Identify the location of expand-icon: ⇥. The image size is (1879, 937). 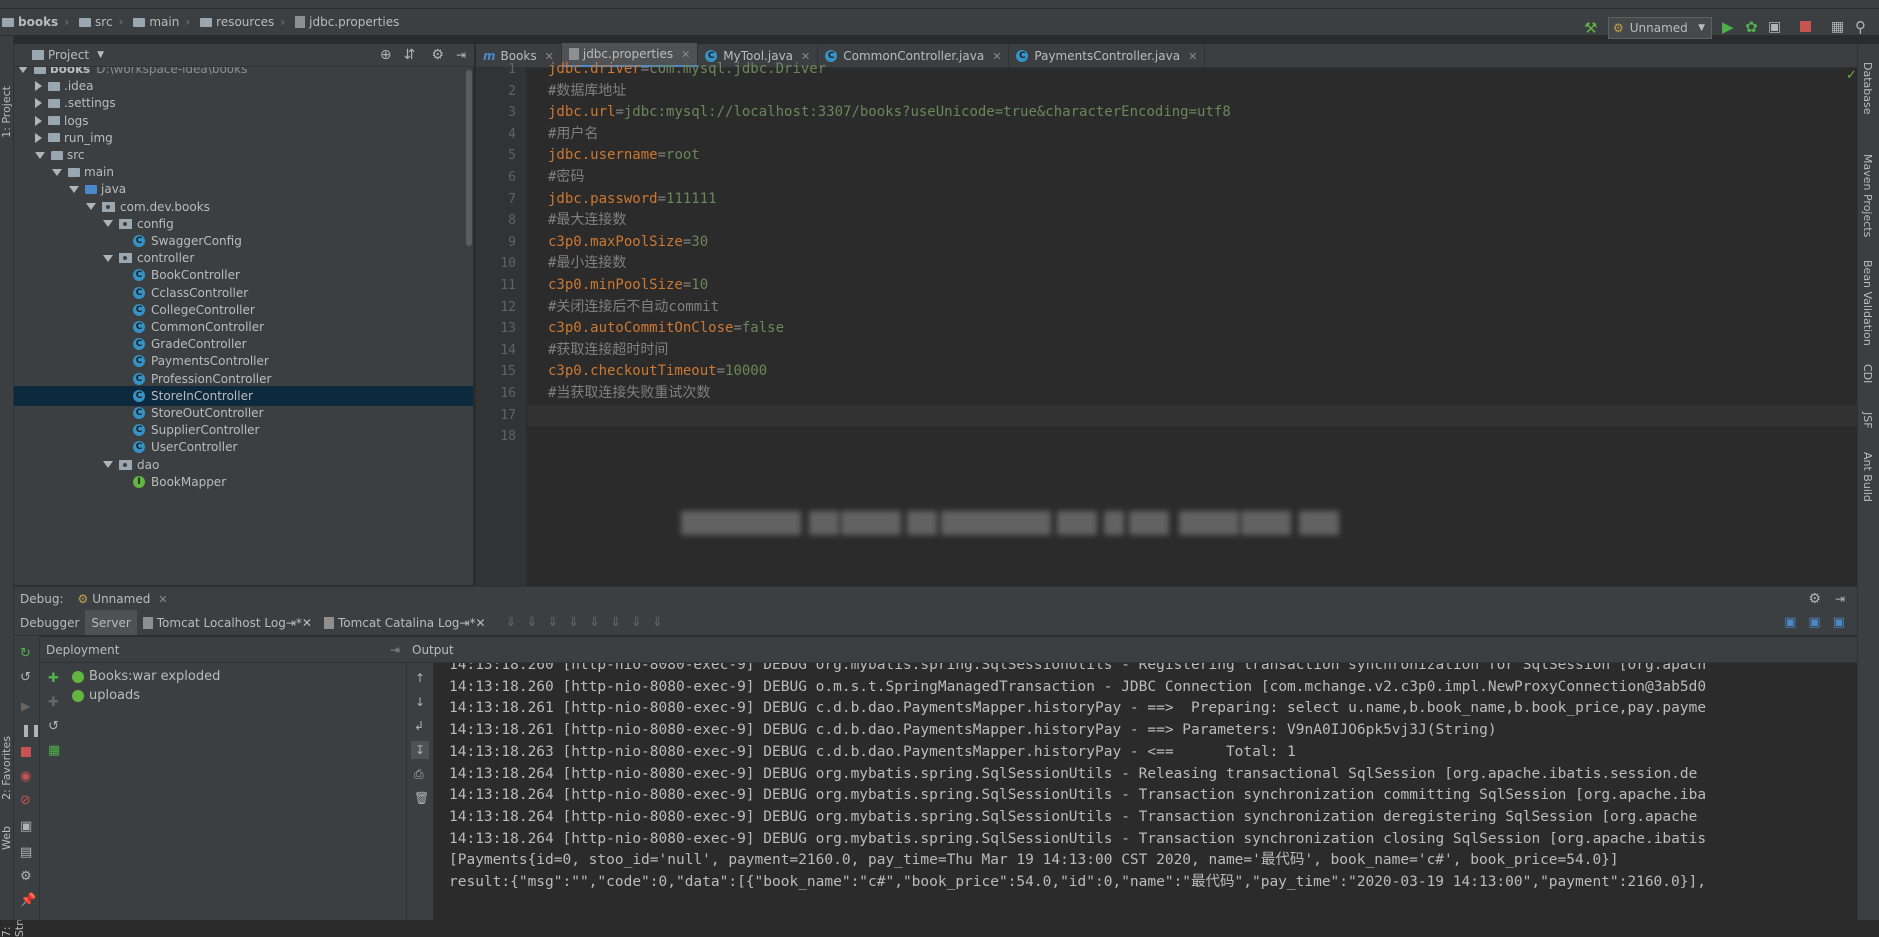
(395, 650).